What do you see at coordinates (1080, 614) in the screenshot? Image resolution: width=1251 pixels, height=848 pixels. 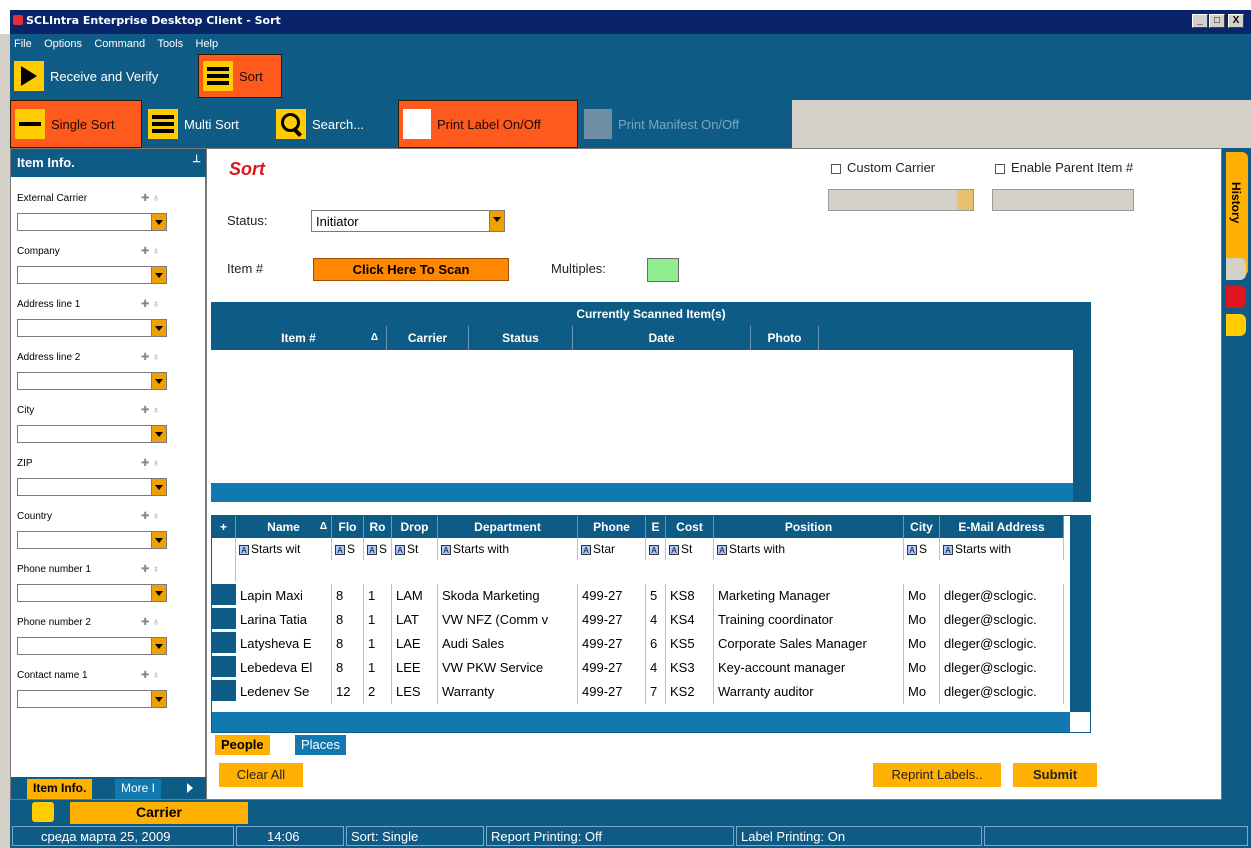 I see `people-vertical-scrollbar` at bounding box center [1080, 614].